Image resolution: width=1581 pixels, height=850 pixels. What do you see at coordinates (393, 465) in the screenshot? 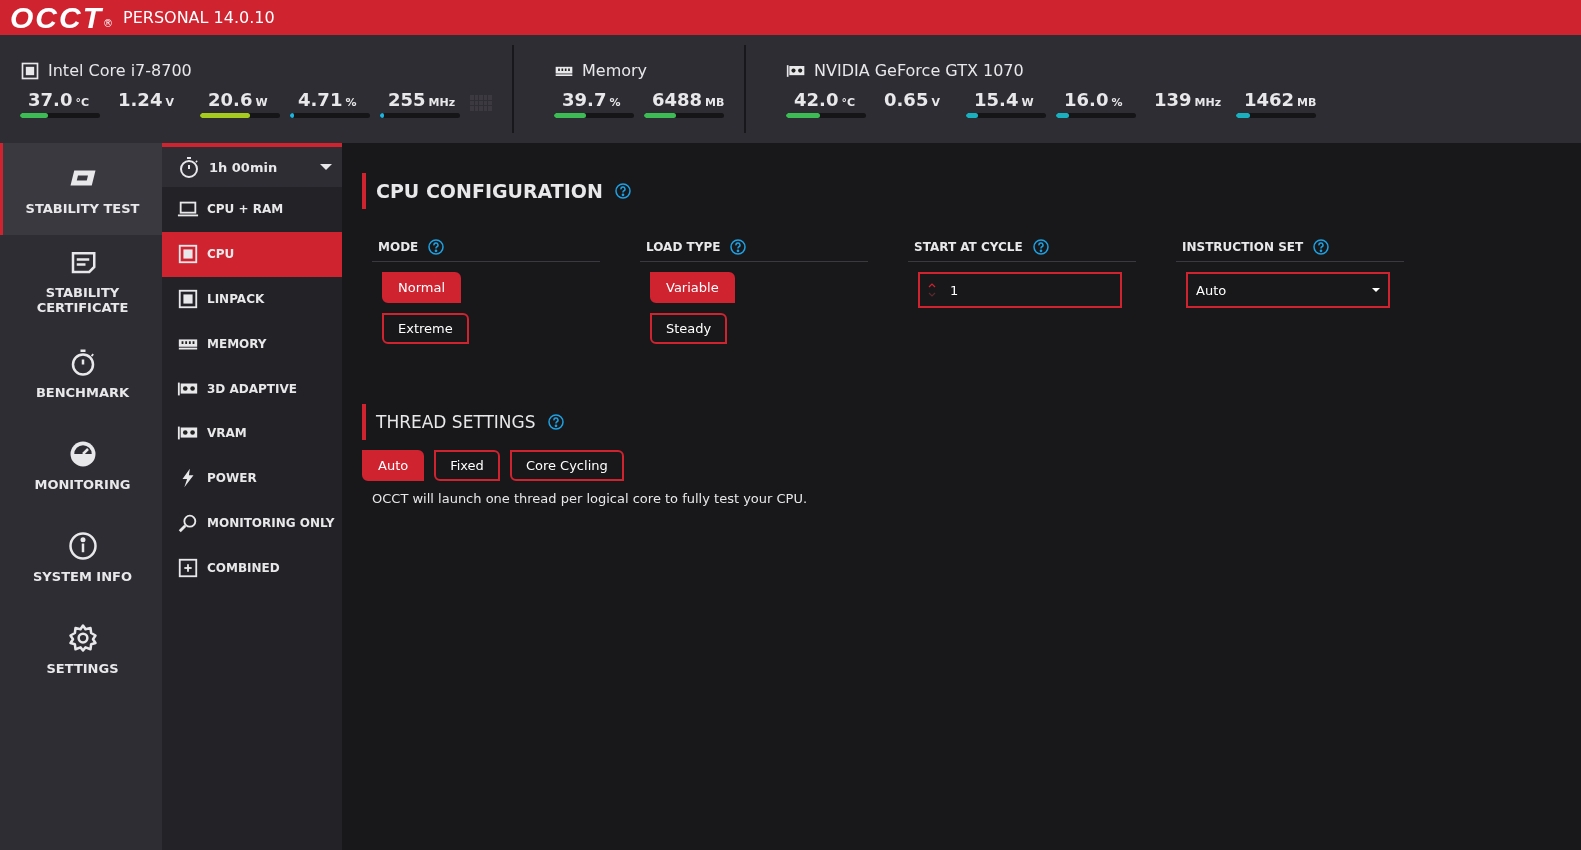
I see `option-button: Auto` at bounding box center [393, 465].